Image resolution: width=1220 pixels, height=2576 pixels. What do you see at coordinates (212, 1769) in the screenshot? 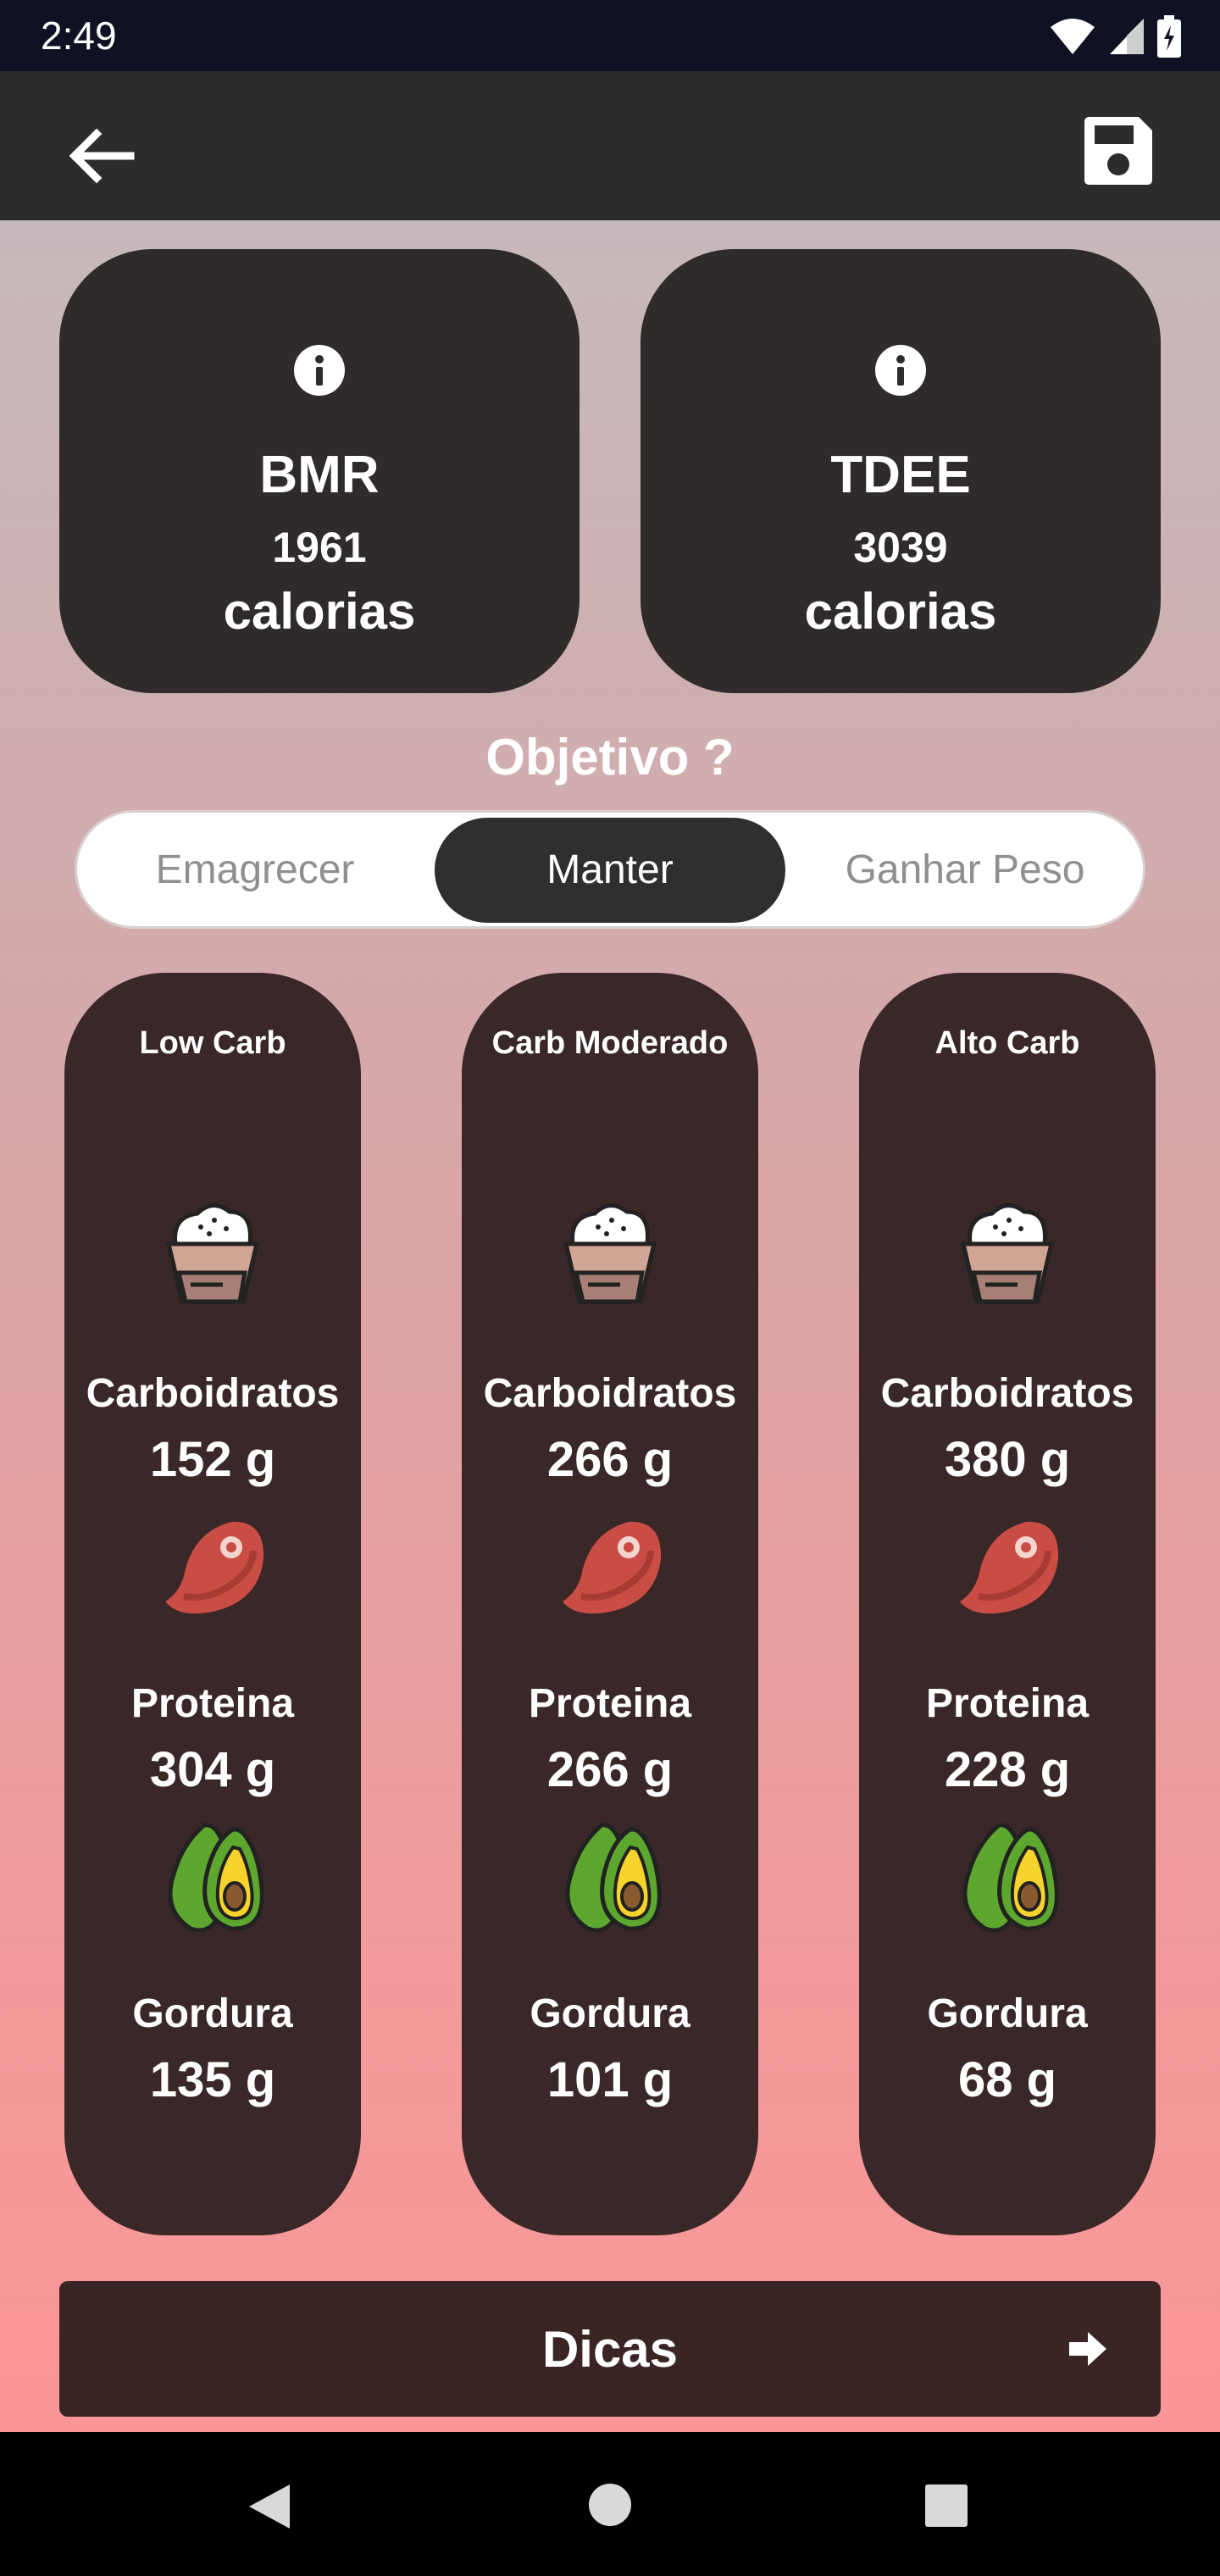
I see `protein-value: 304 g` at bounding box center [212, 1769].